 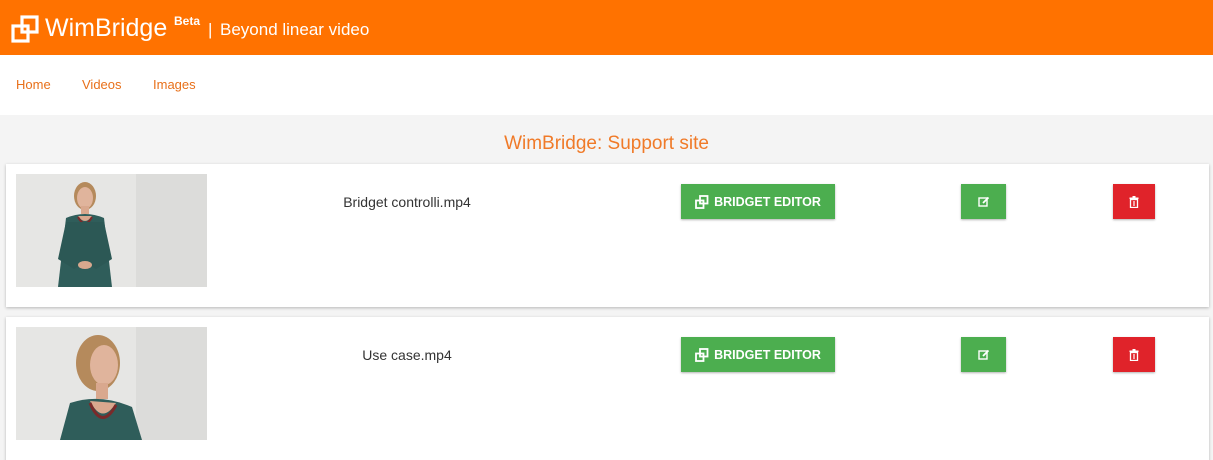 What do you see at coordinates (606, 27) in the screenshot?
I see `app-header: WimBridge Beta | Beyond linear video` at bounding box center [606, 27].